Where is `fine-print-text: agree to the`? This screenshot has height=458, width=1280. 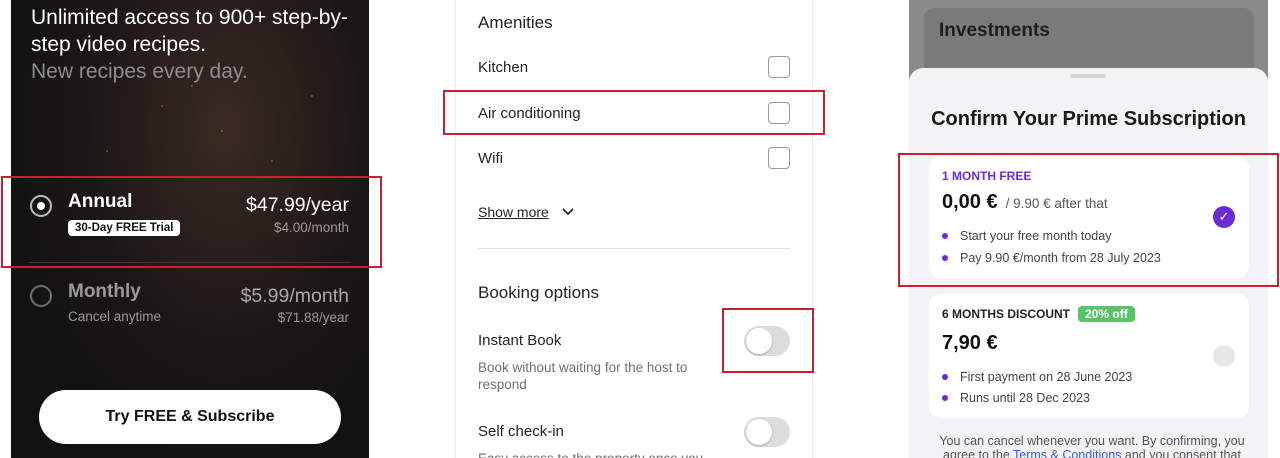
fine-print-text: agree to the is located at coordinates (976, 453).